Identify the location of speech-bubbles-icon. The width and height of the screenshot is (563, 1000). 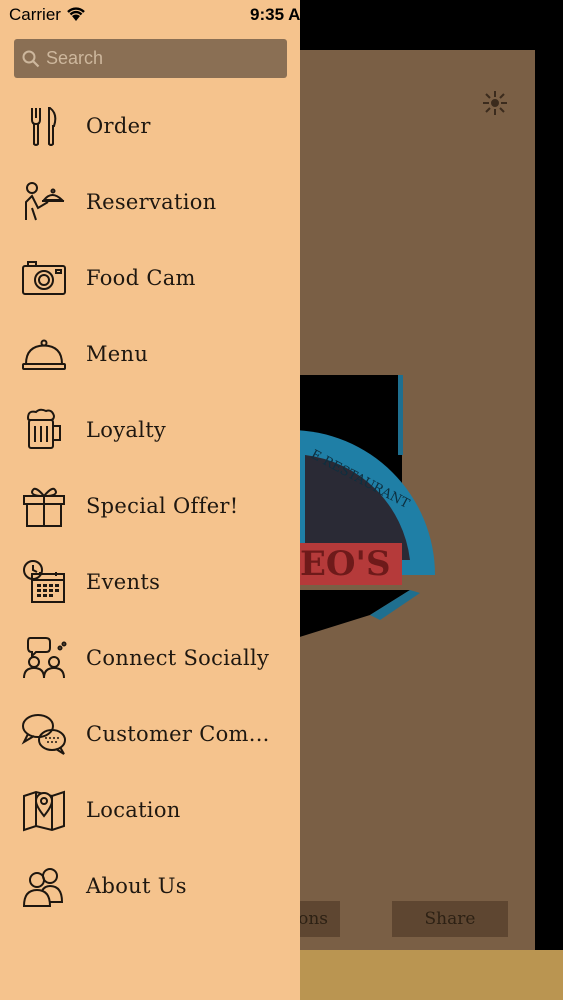
(44, 734).